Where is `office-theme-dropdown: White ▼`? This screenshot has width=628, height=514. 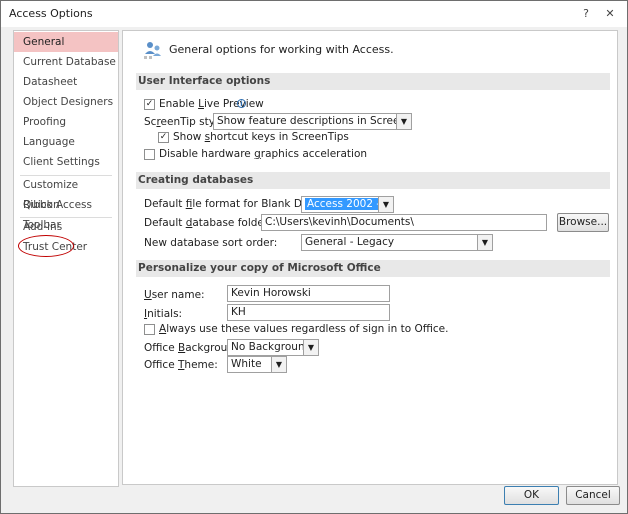
office-theme-dropdown: White ▼ is located at coordinates (257, 364).